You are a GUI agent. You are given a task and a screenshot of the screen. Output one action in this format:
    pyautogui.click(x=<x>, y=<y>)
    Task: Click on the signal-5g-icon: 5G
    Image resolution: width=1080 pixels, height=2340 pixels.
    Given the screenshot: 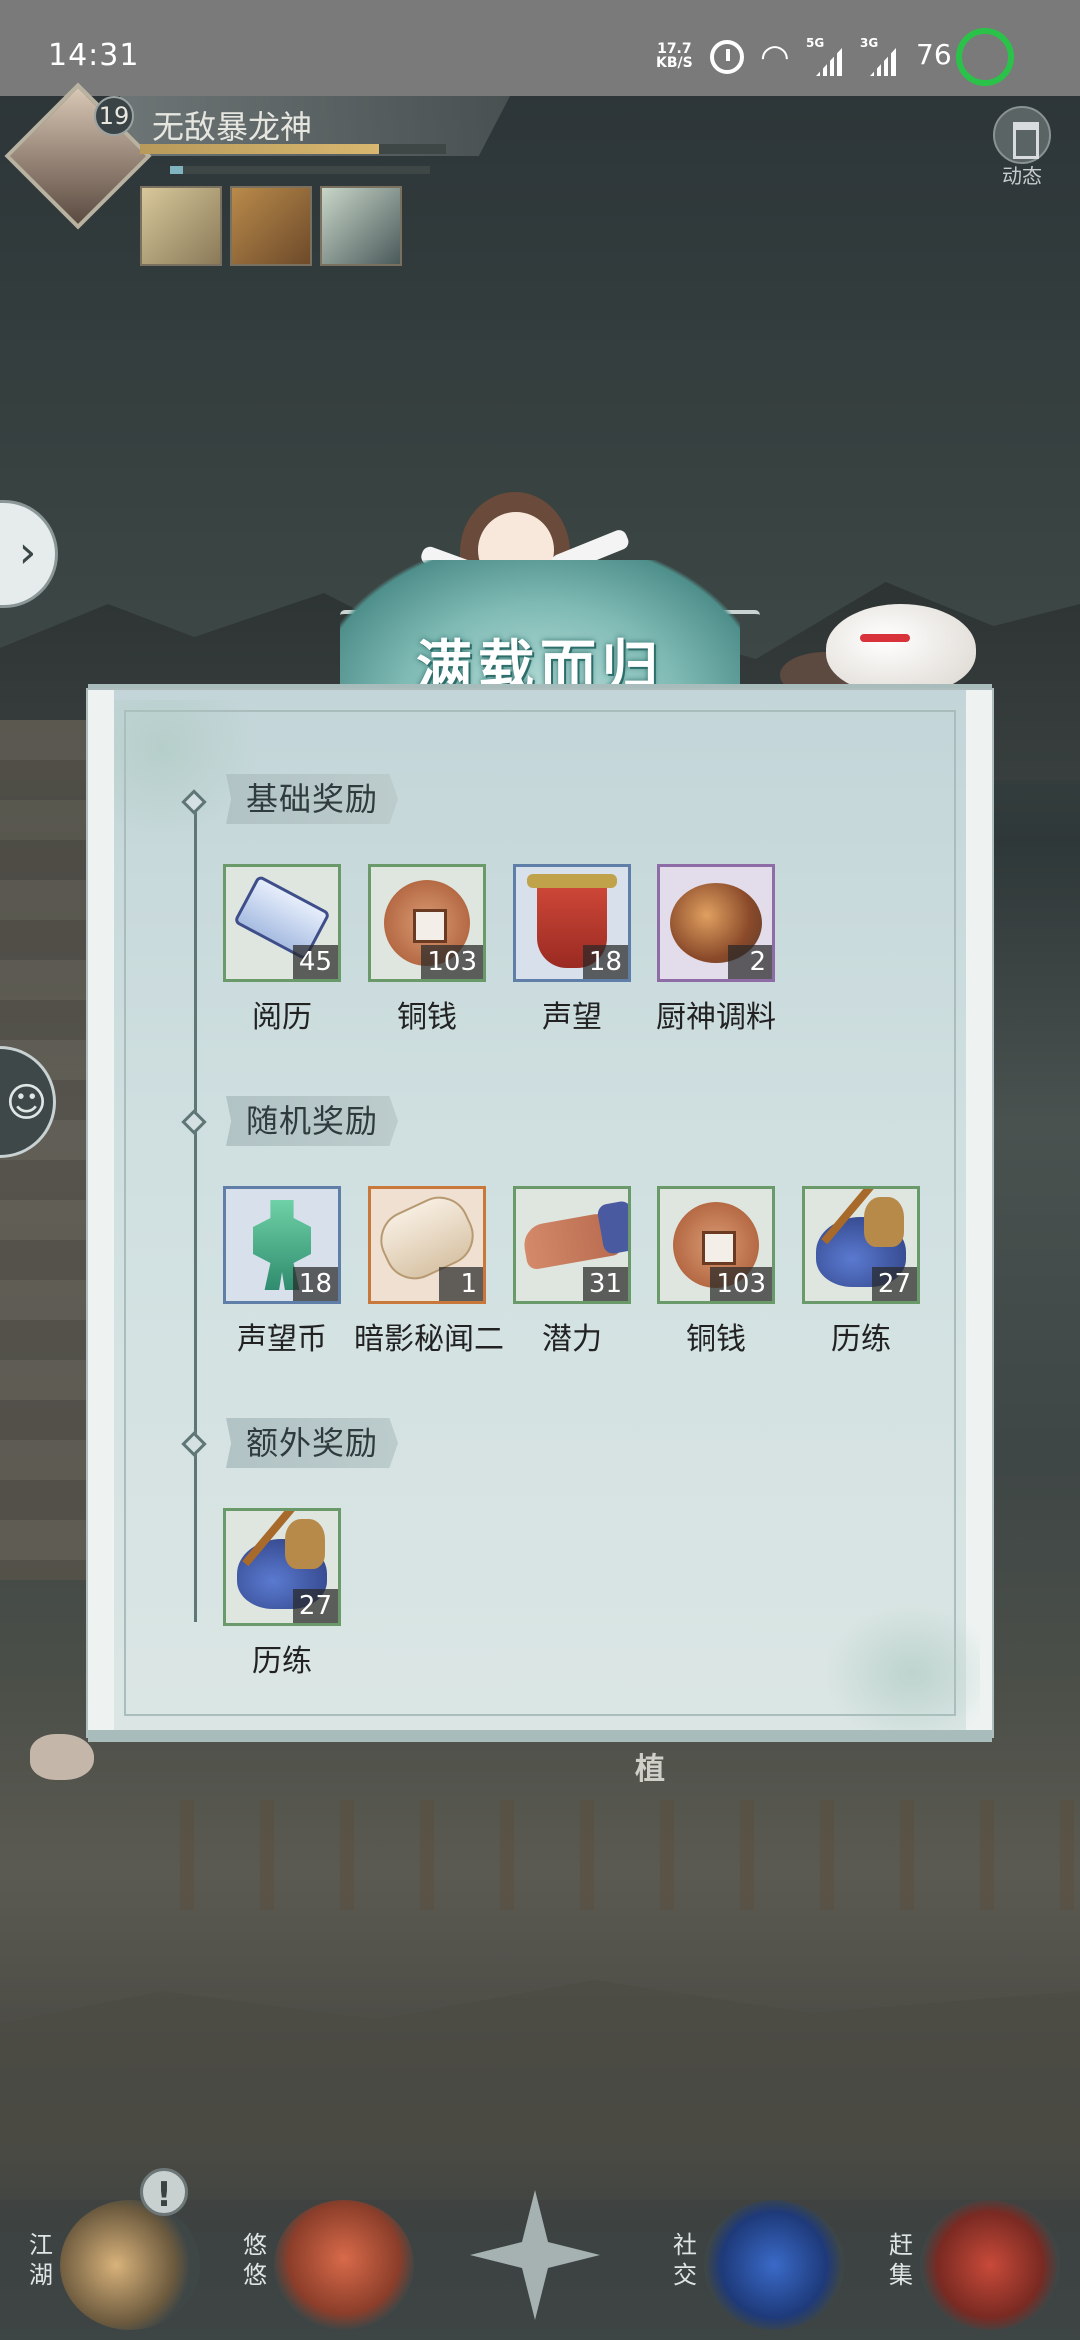 What is the action you would take?
    pyautogui.click(x=824, y=56)
    